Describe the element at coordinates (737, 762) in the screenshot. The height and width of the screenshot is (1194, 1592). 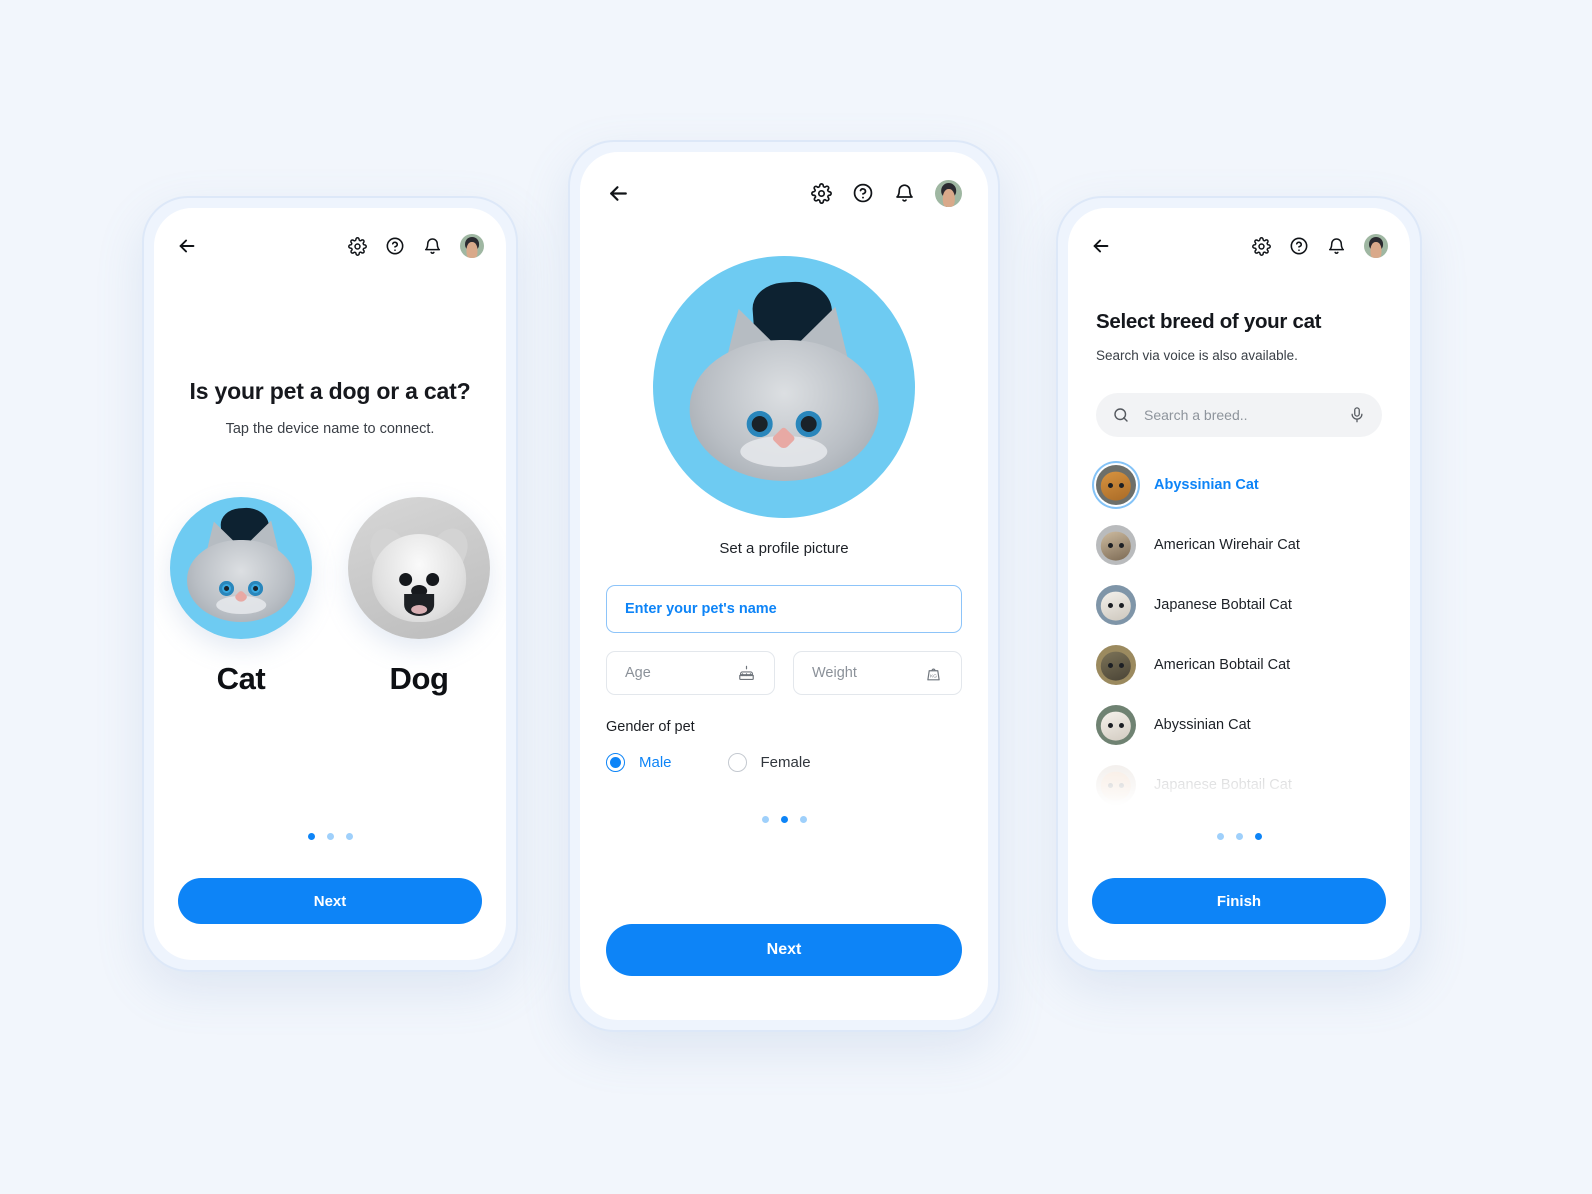
I see `radio-female` at that location.